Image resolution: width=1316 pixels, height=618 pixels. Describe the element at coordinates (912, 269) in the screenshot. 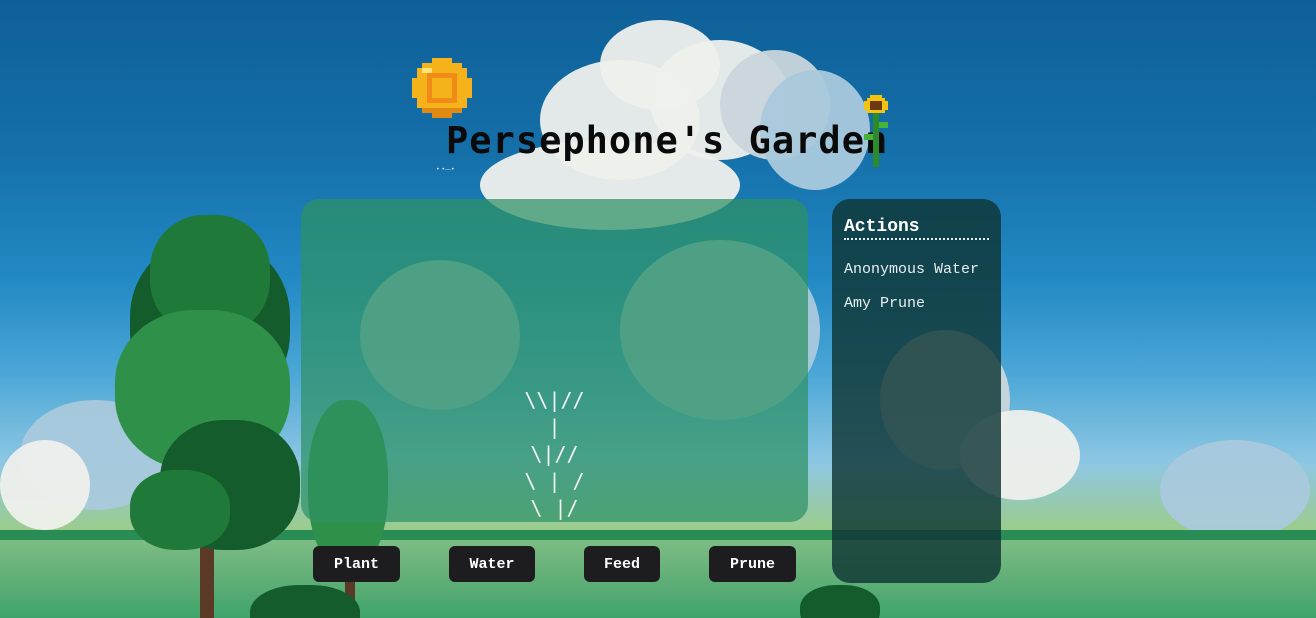

I see `action-entry: Anonymous Water` at that location.